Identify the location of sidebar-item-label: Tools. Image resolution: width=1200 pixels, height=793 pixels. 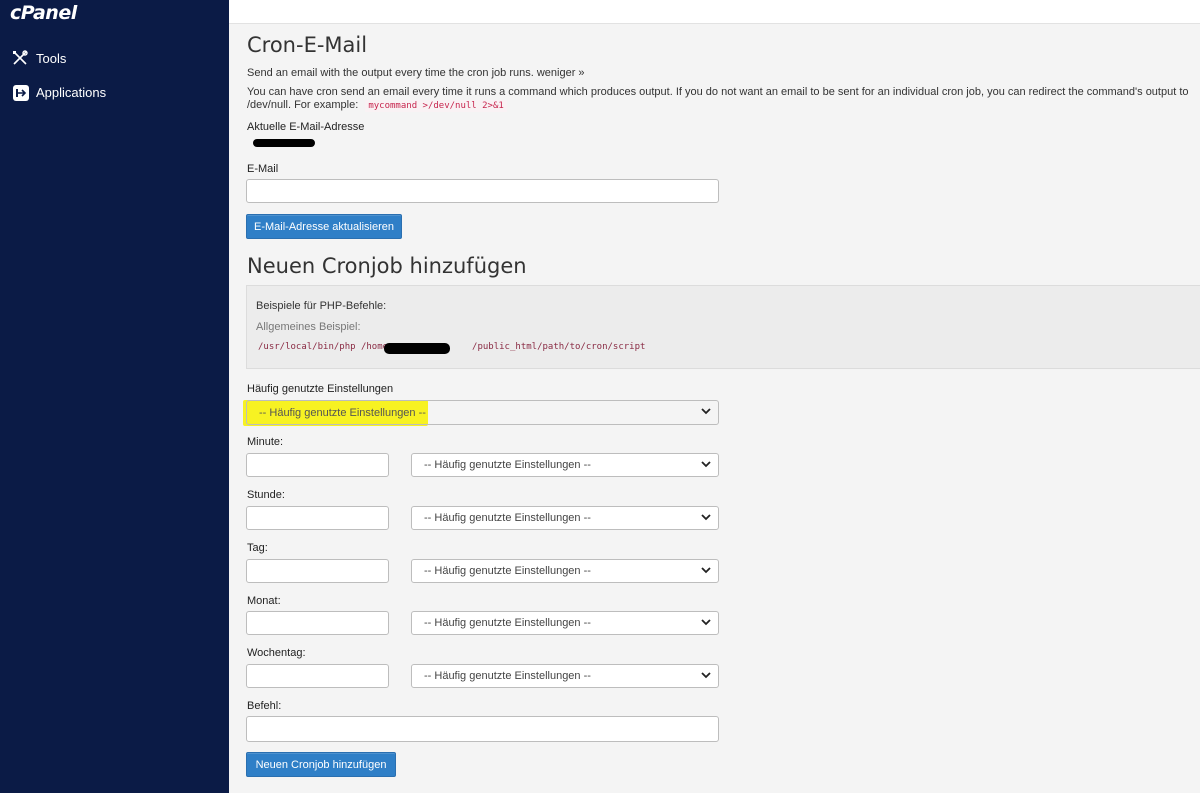
(51, 58).